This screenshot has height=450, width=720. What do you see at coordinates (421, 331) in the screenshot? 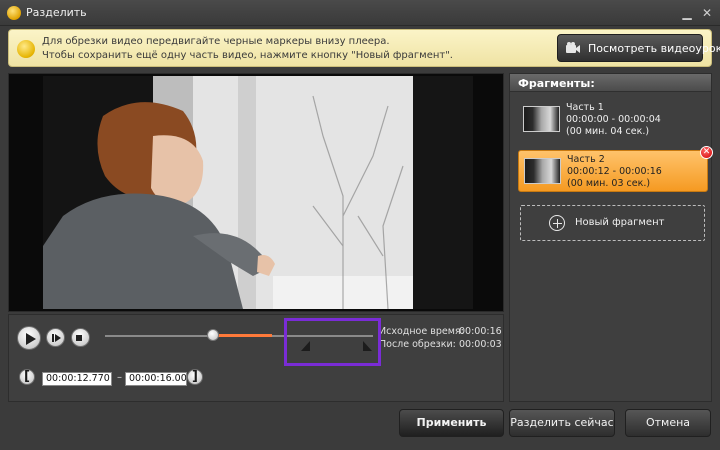
I see `source-time-label: Исходное время:` at bounding box center [421, 331].